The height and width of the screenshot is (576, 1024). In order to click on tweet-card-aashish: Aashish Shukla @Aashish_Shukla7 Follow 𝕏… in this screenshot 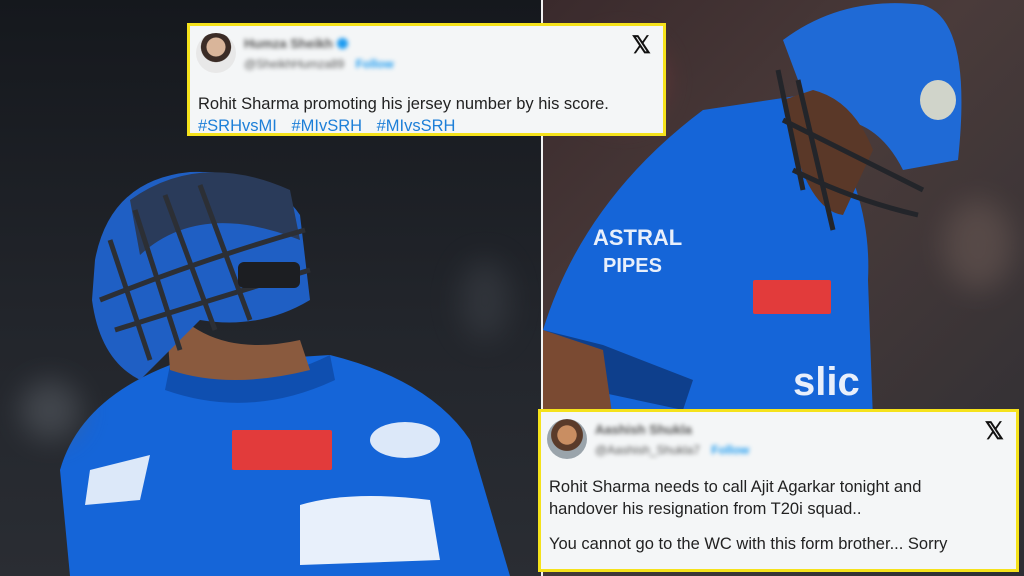, I will do `click(778, 490)`.